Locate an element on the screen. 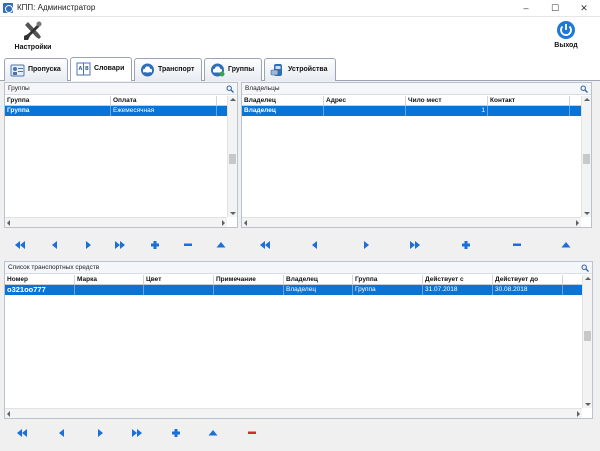  toolbar: Настройки Выход is located at coordinates (300, 37).